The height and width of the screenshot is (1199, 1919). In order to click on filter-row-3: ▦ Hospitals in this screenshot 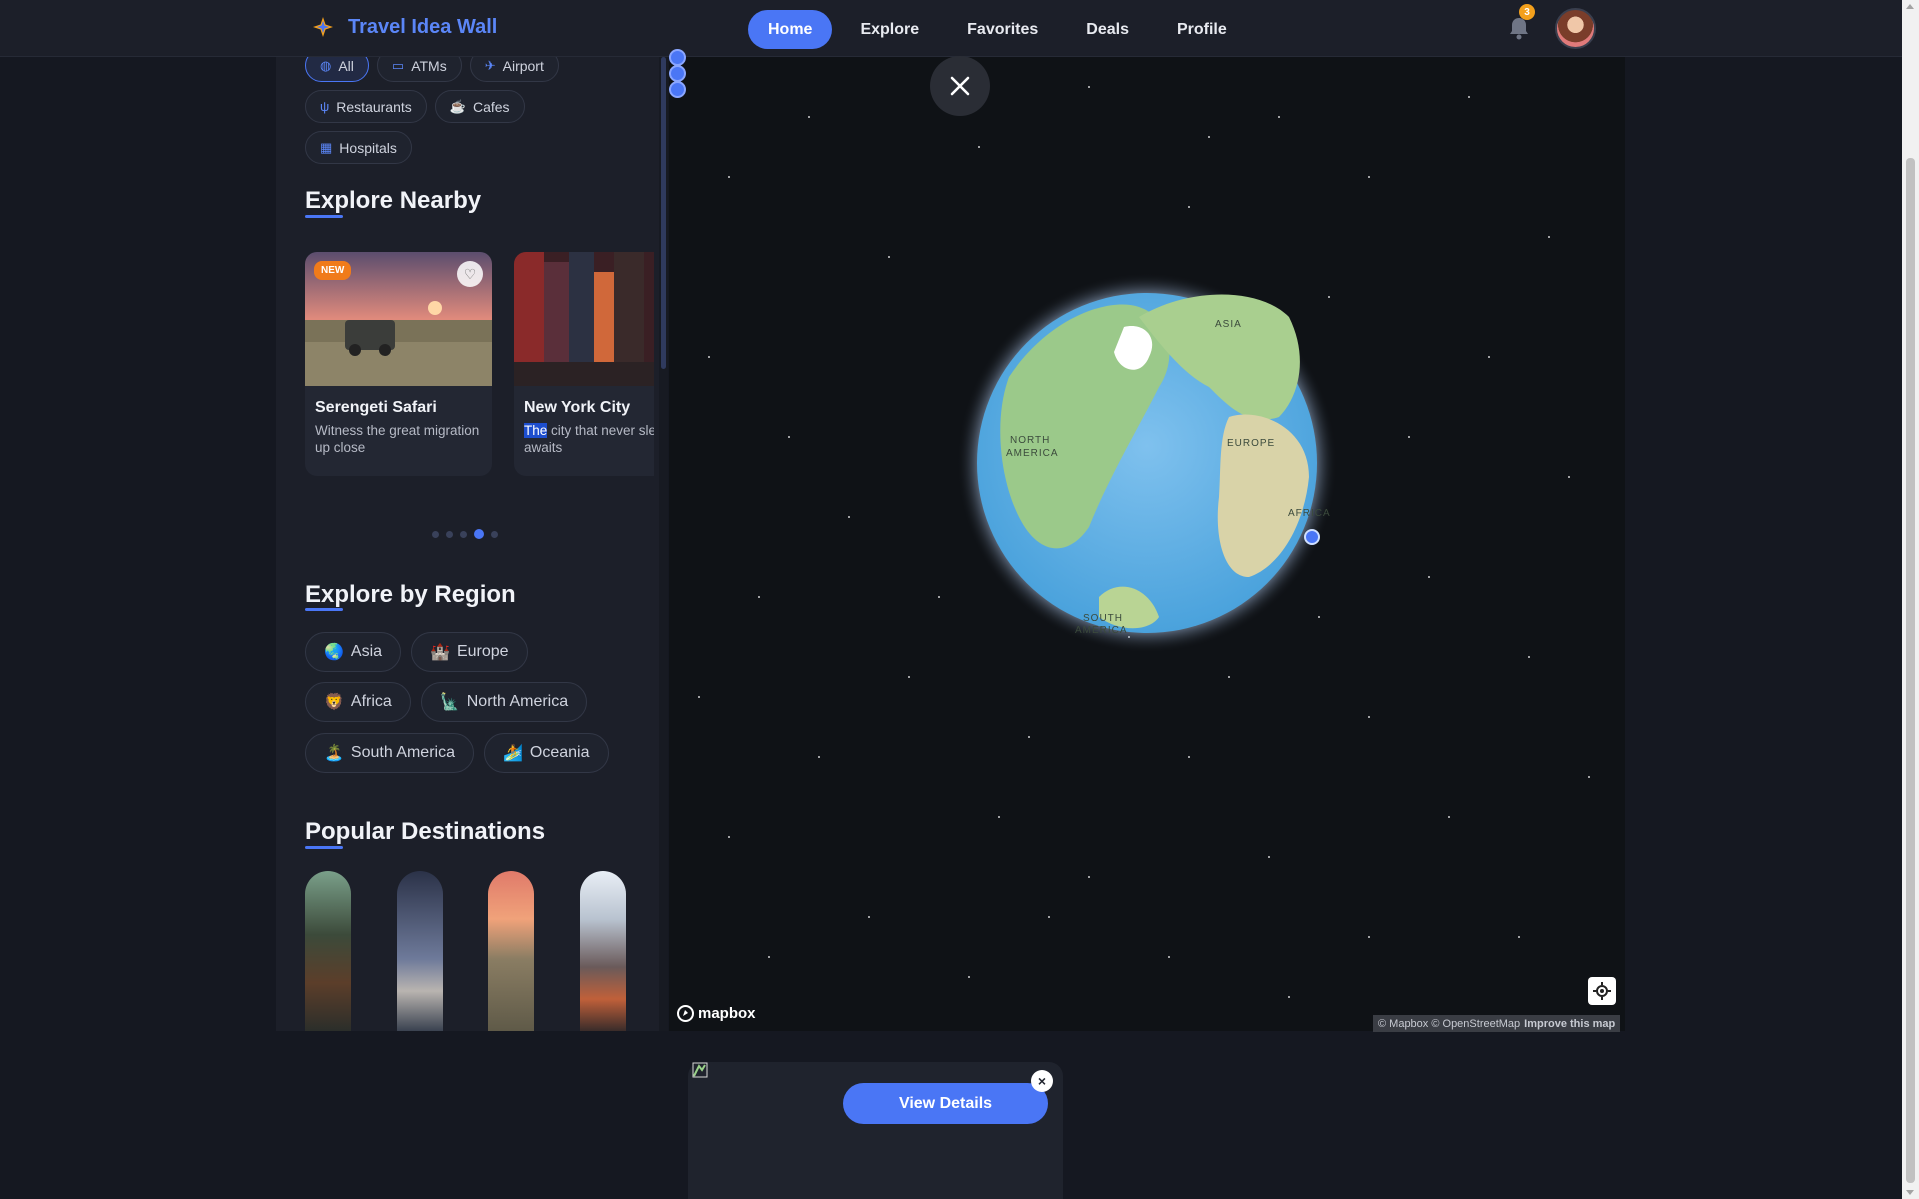, I will do `click(358, 147)`.